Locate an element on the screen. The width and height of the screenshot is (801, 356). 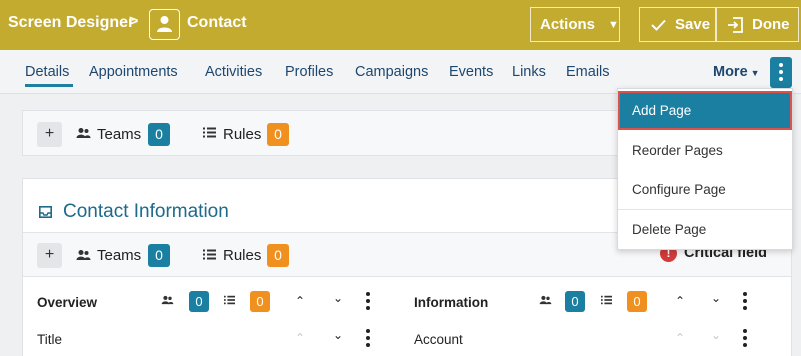
field-label: Account is located at coordinates (438, 339).